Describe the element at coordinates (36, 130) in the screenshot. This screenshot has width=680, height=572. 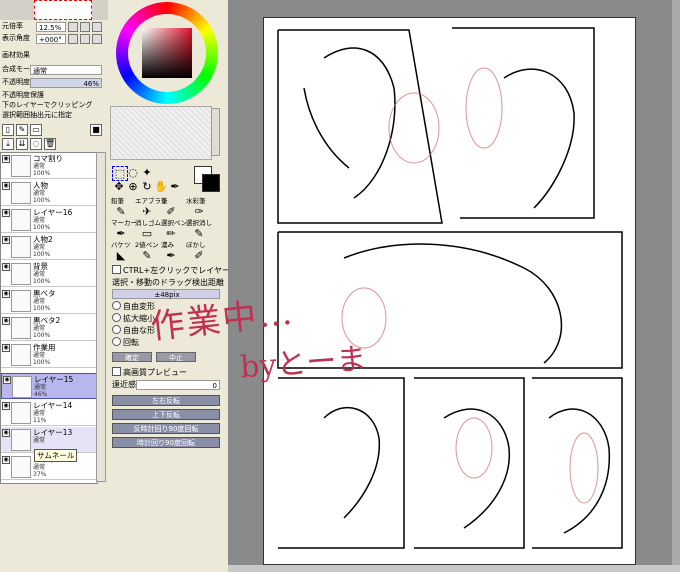
I see `new-folder-icon: ▭` at that location.